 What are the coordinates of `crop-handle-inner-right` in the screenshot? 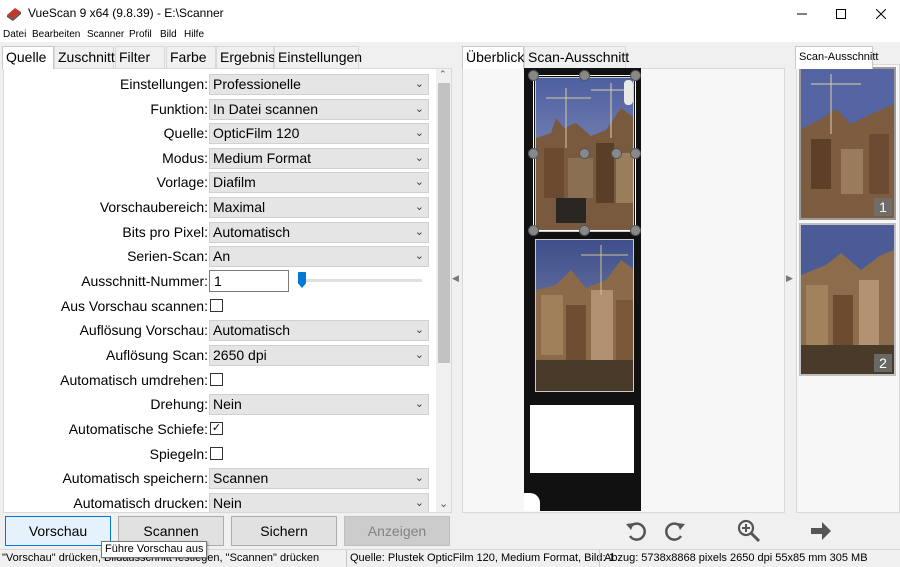 It's located at (616, 153).